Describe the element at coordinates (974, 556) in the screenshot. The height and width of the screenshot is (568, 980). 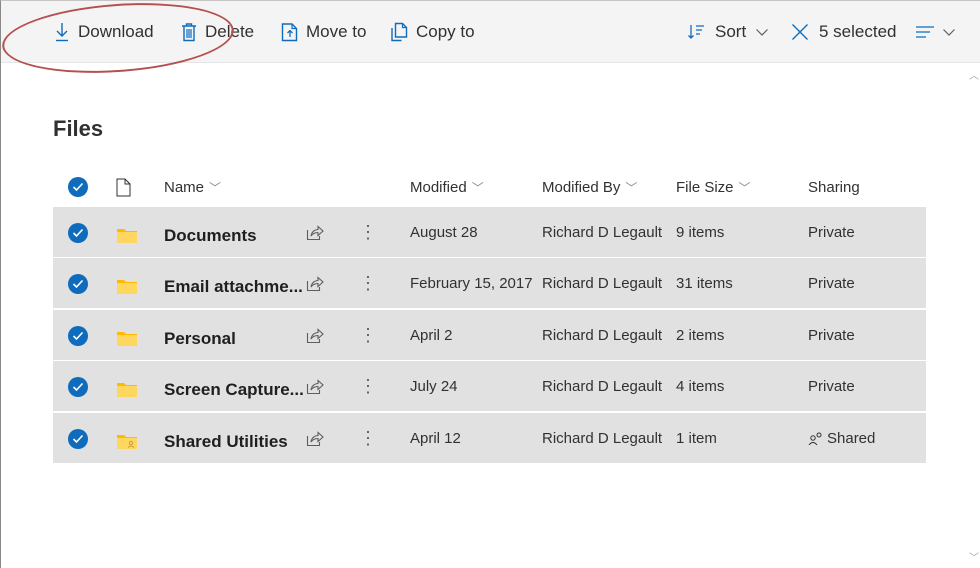
I see `scroll-down-arrow-icon: ﹀` at that location.